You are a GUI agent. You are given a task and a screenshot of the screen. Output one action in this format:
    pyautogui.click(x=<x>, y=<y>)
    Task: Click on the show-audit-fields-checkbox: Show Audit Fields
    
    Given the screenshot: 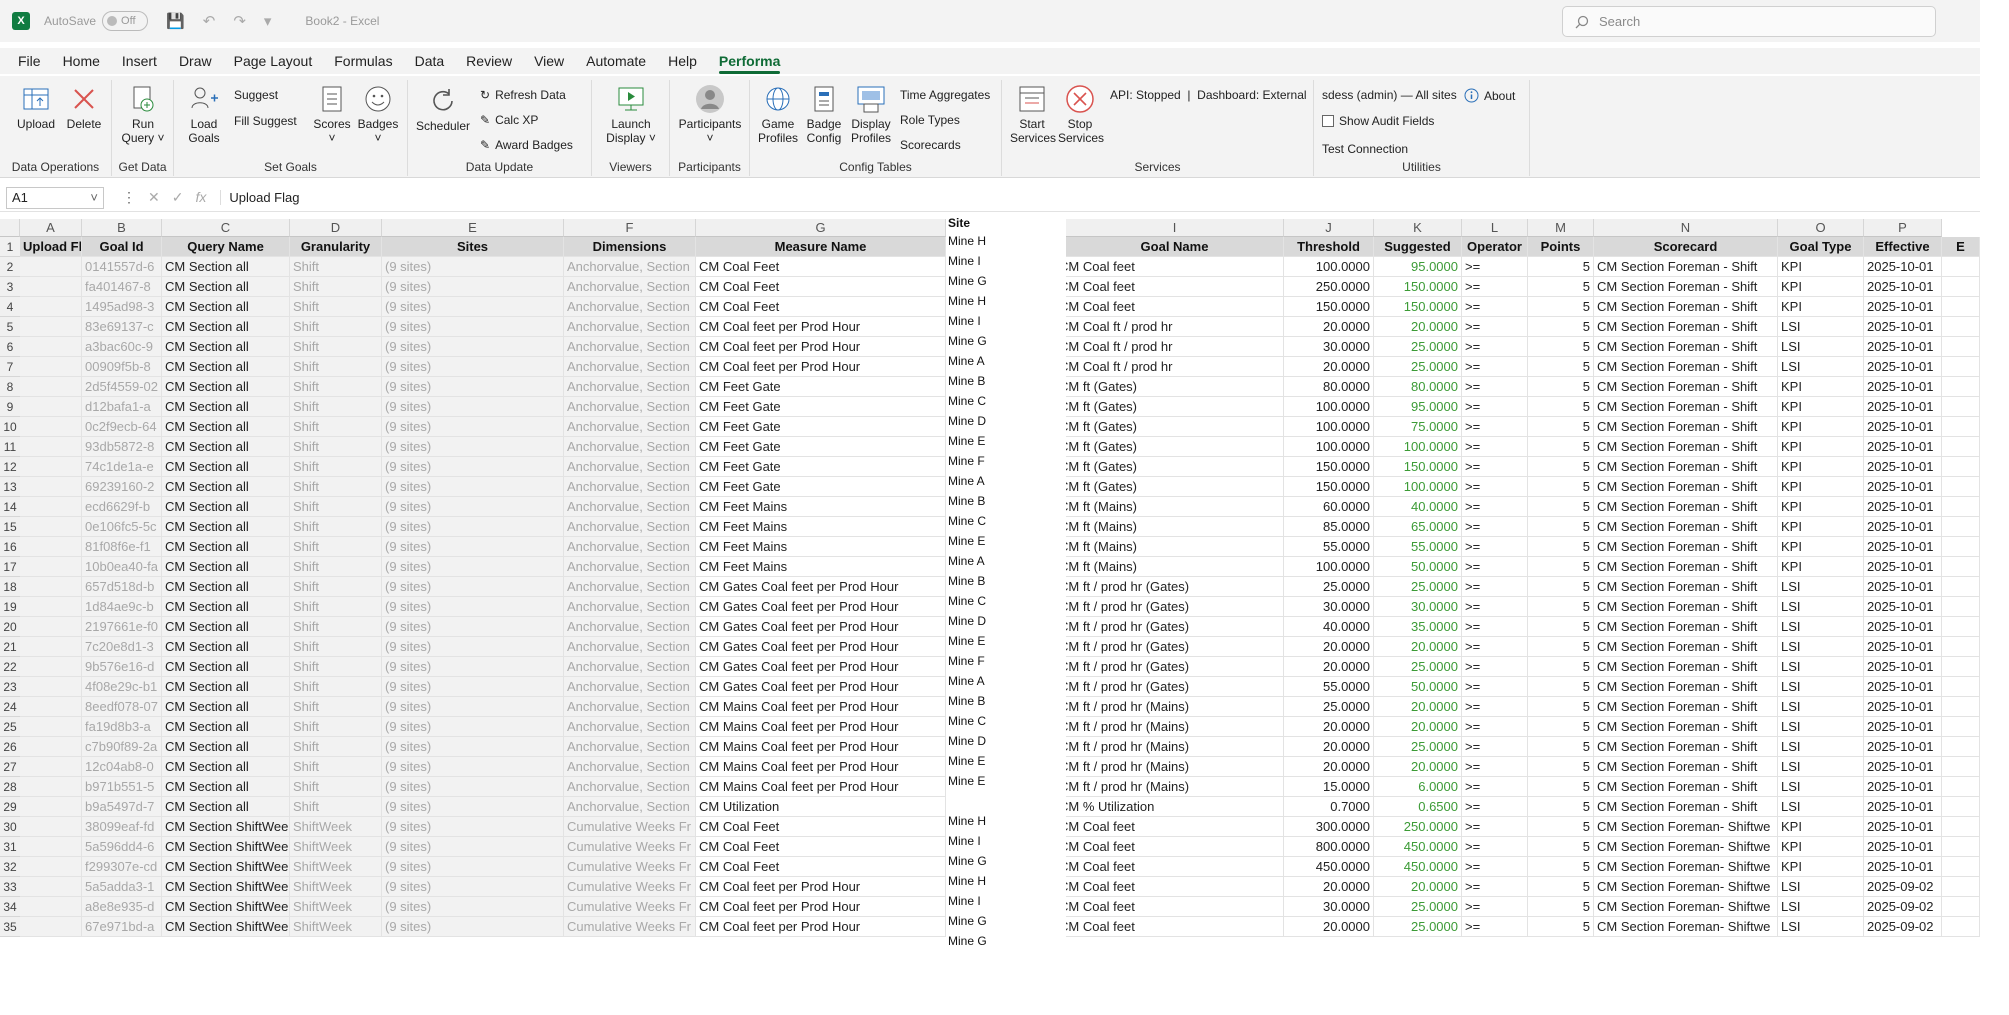 What is the action you would take?
    pyautogui.click(x=1378, y=121)
    